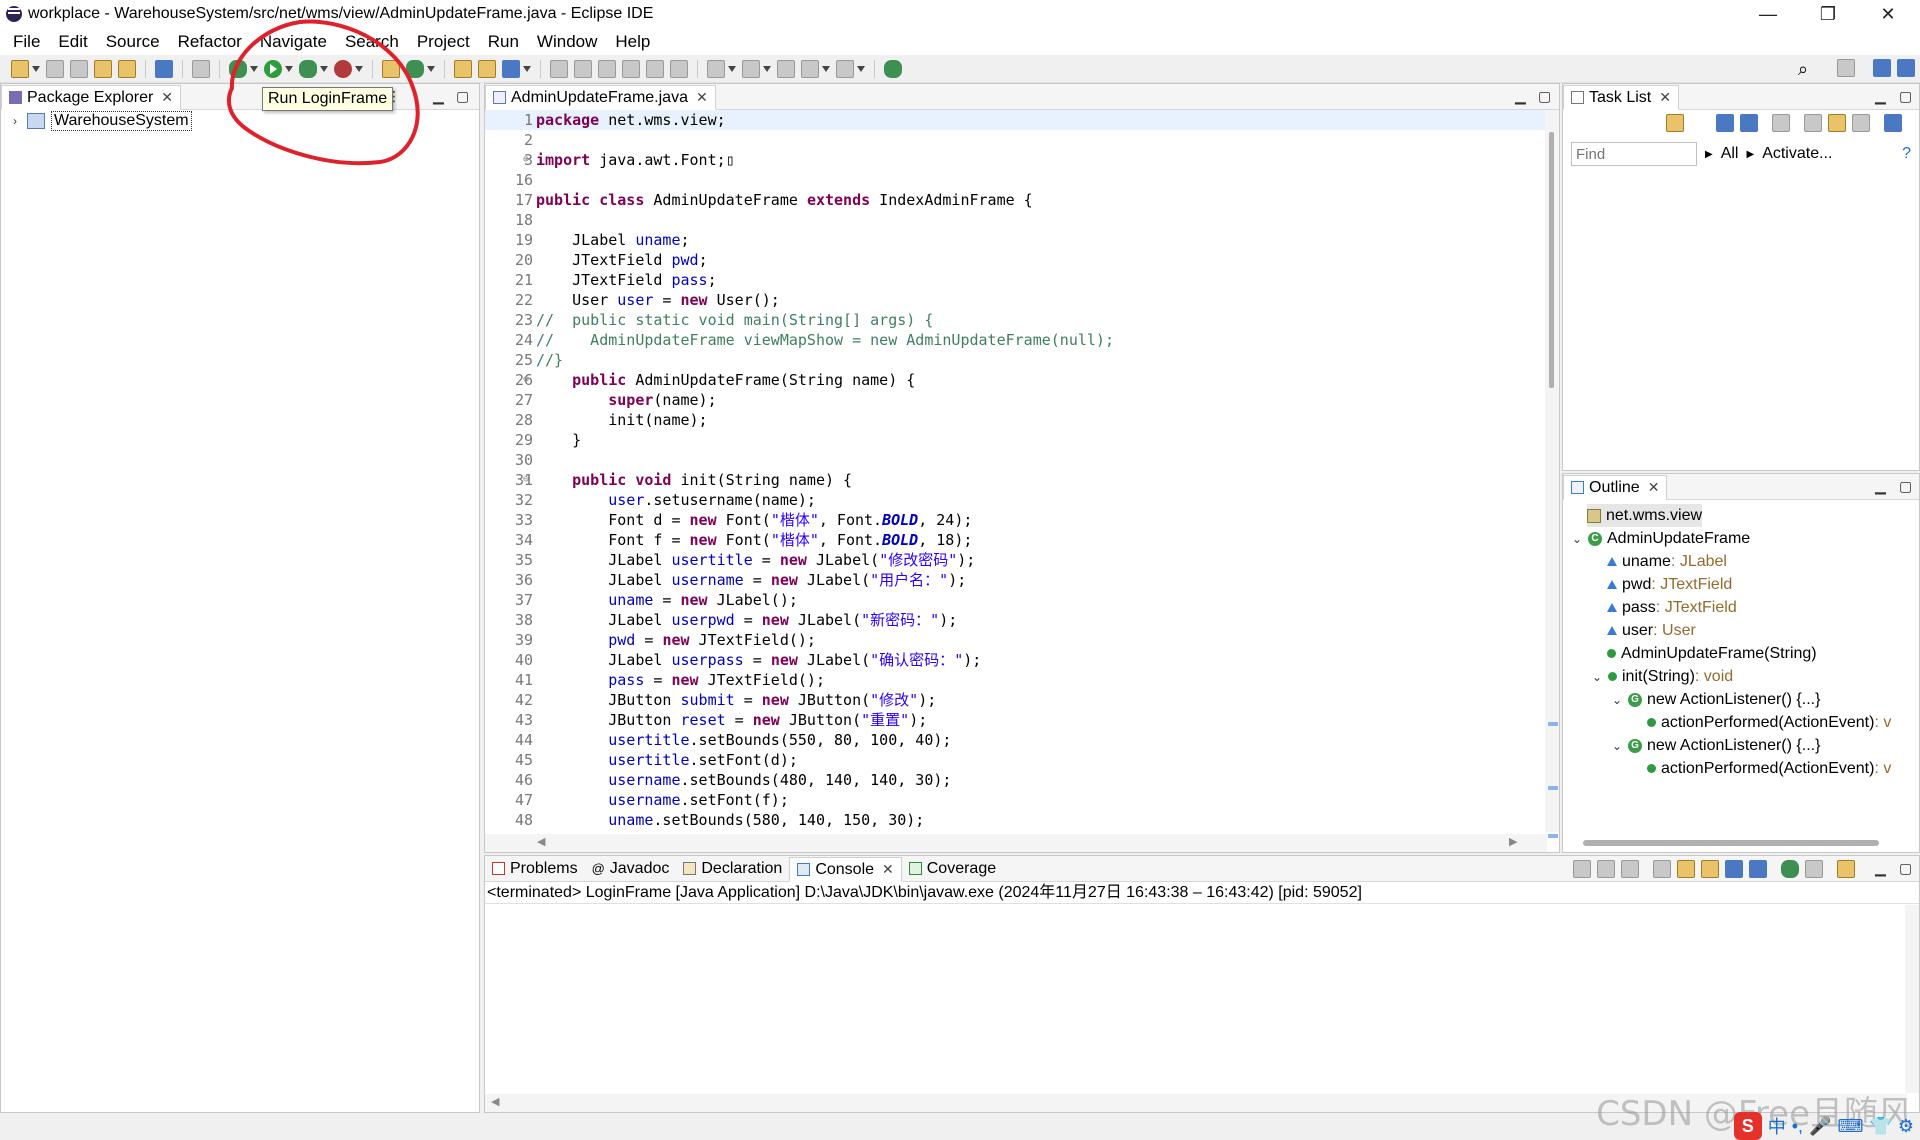  I want to click on tab-declaration: Declaration, so click(732, 868).